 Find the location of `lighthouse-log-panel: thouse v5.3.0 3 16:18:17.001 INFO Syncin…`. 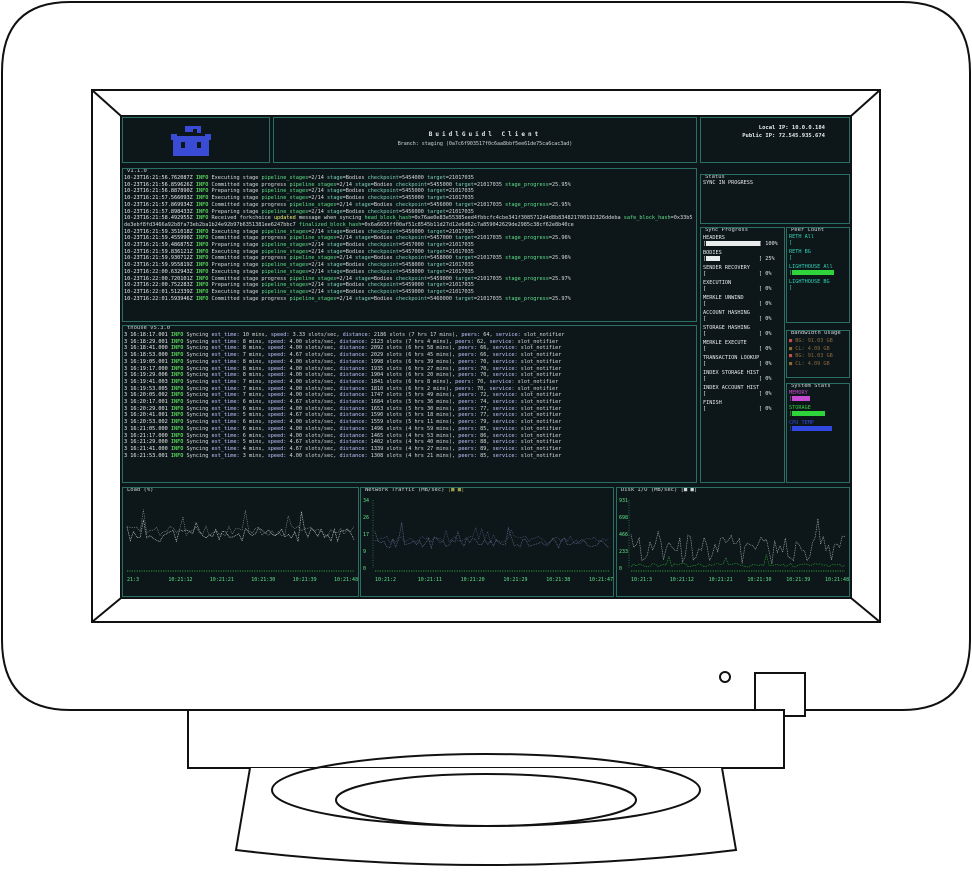

lighthouse-log-panel: thouse v5.3.0 3 16:18:17.001 INFO Syncin… is located at coordinates (409, 404).